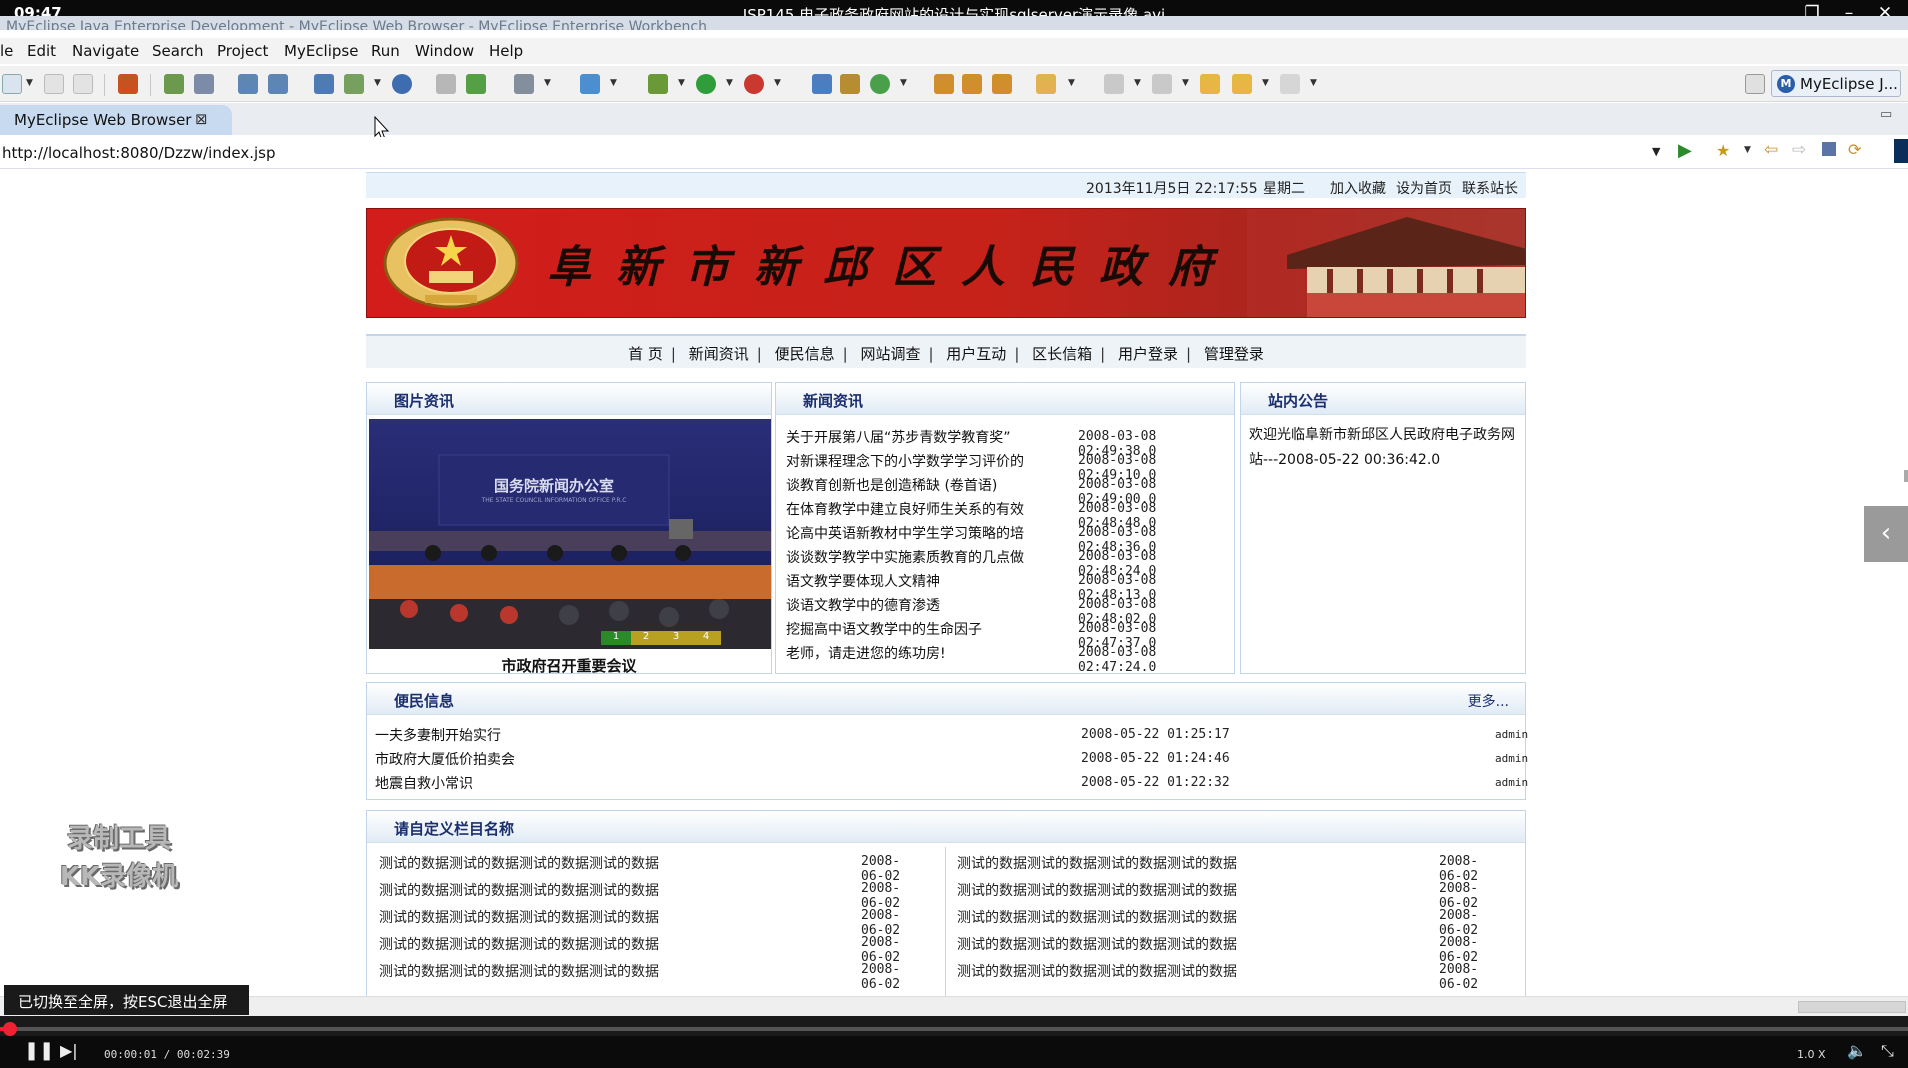 This screenshot has width=1908, height=1068. I want to click on package-icon, so click(128, 84).